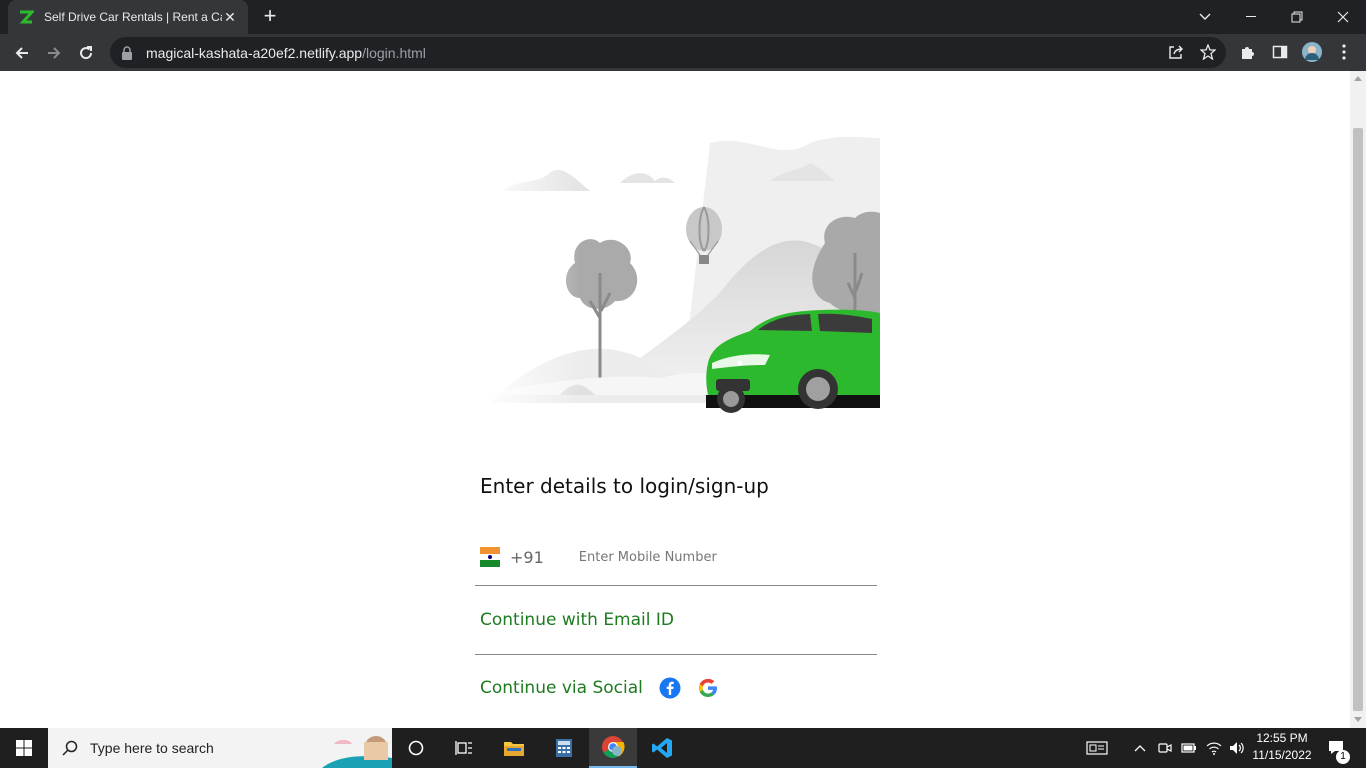  Describe the element at coordinates (1343, 17) in the screenshot. I see `close-window-icon` at that location.